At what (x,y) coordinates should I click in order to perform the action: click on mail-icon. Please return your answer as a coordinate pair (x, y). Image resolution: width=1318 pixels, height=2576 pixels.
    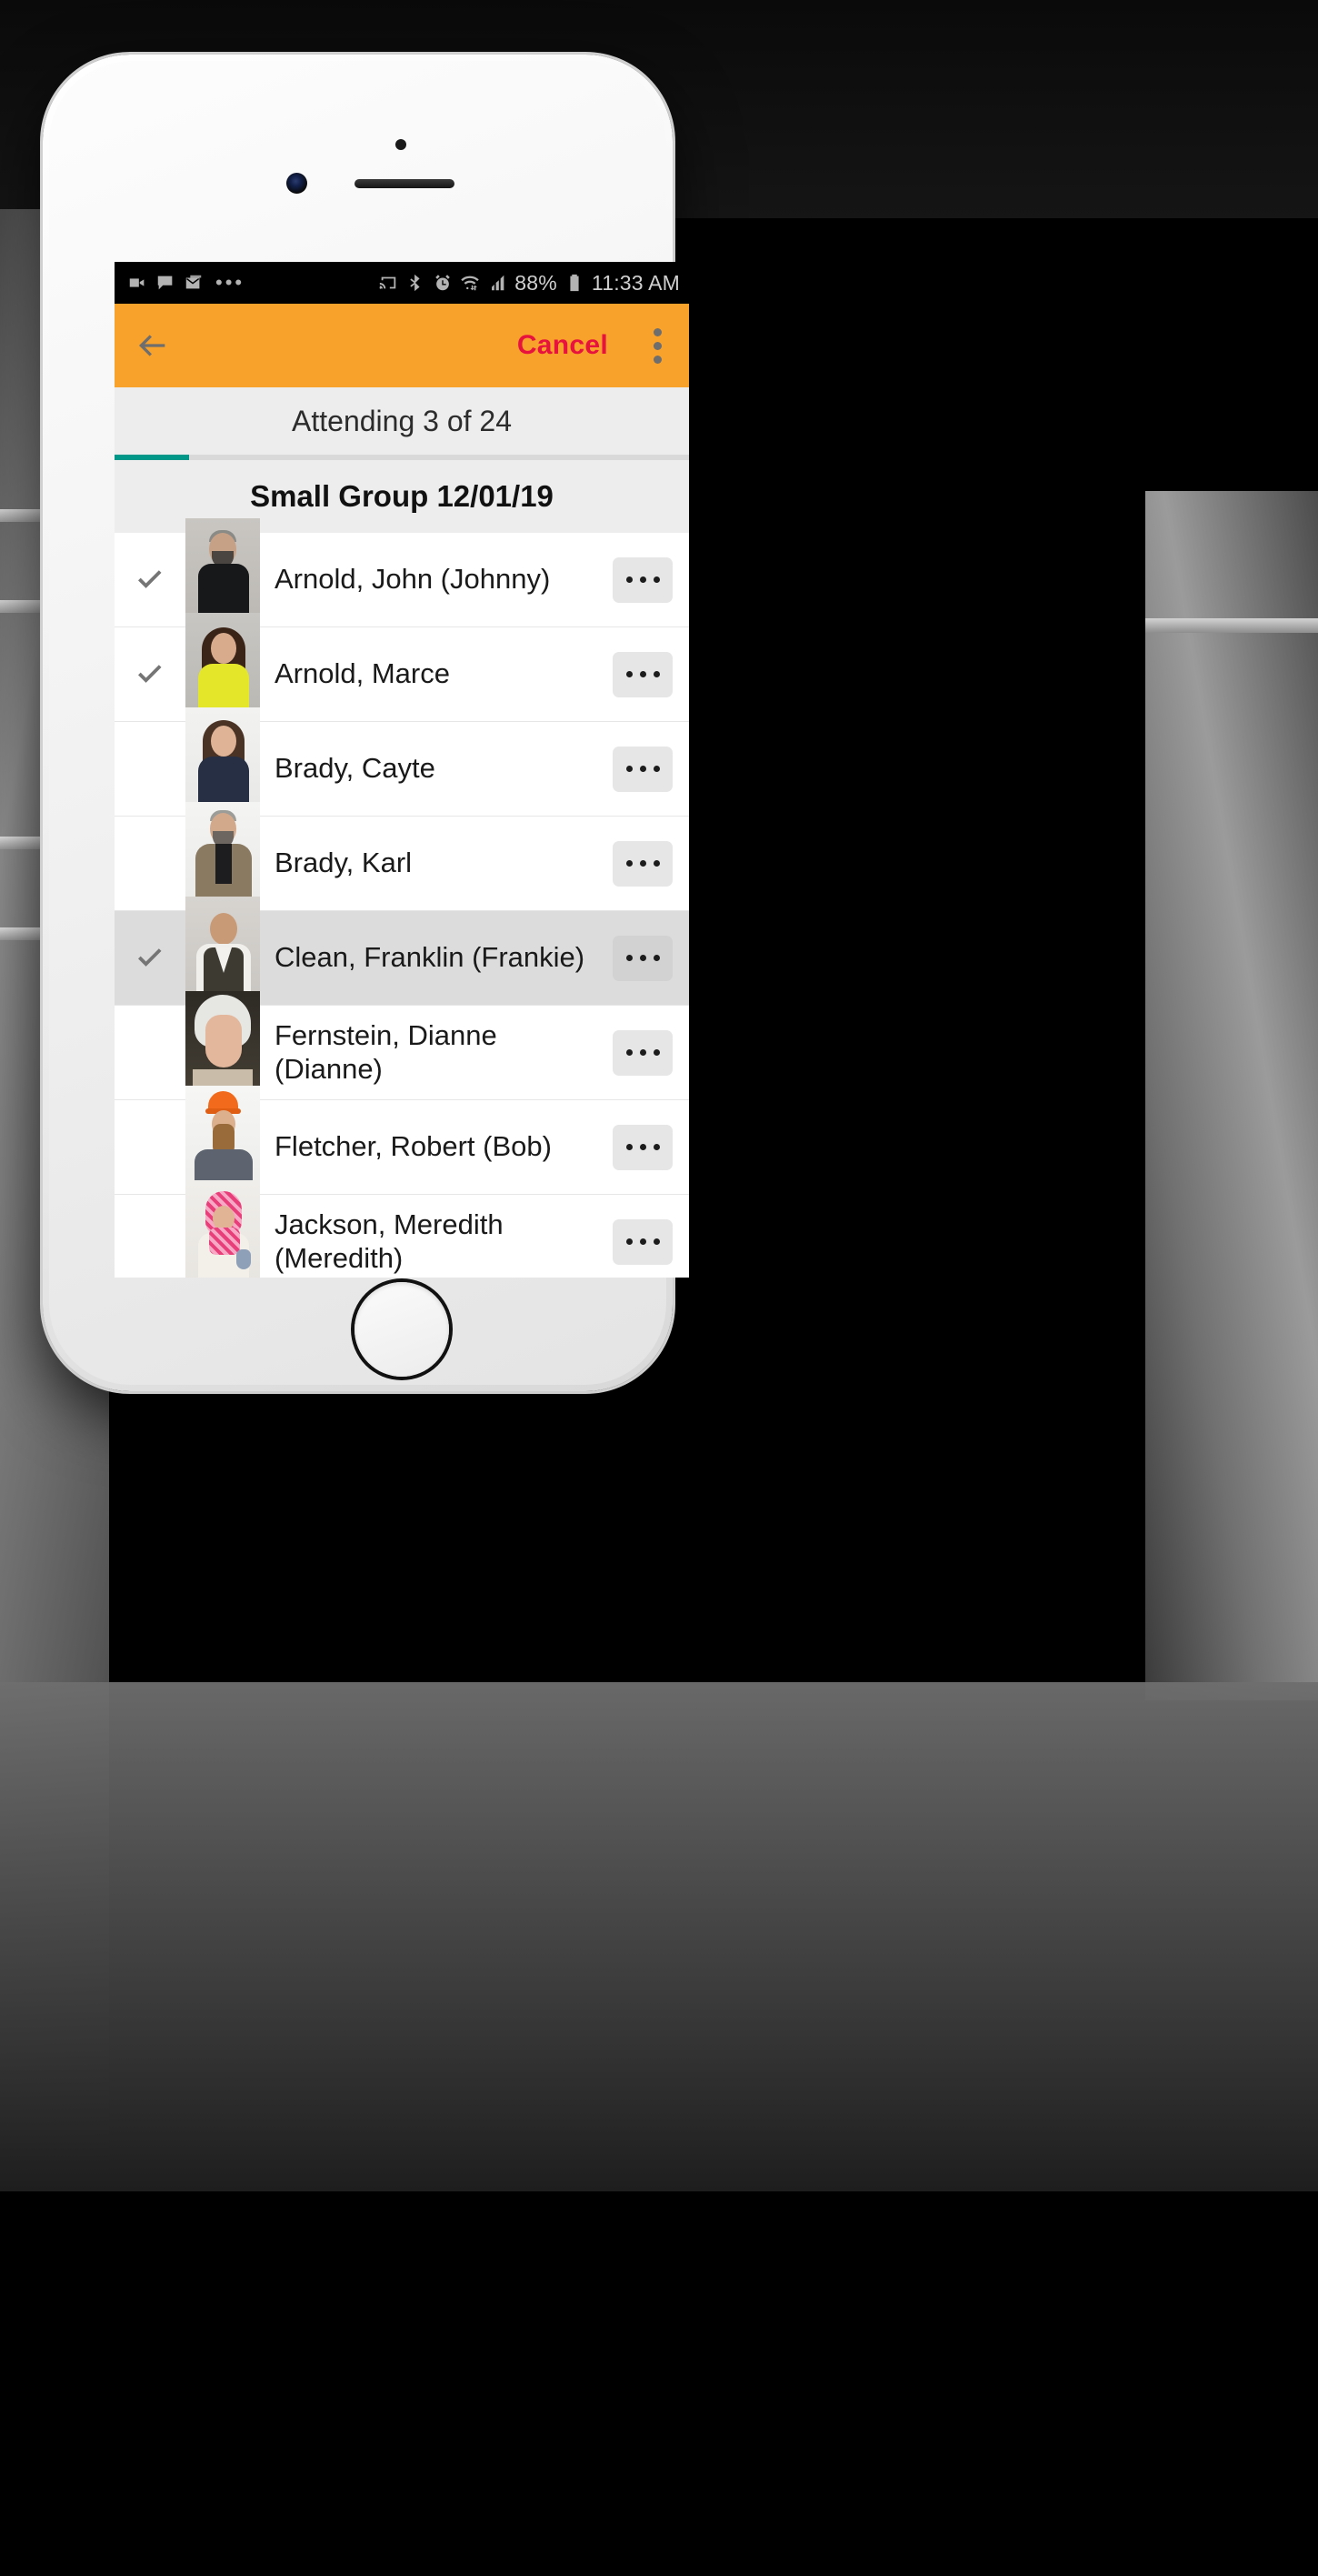
    Looking at the image, I should click on (194, 282).